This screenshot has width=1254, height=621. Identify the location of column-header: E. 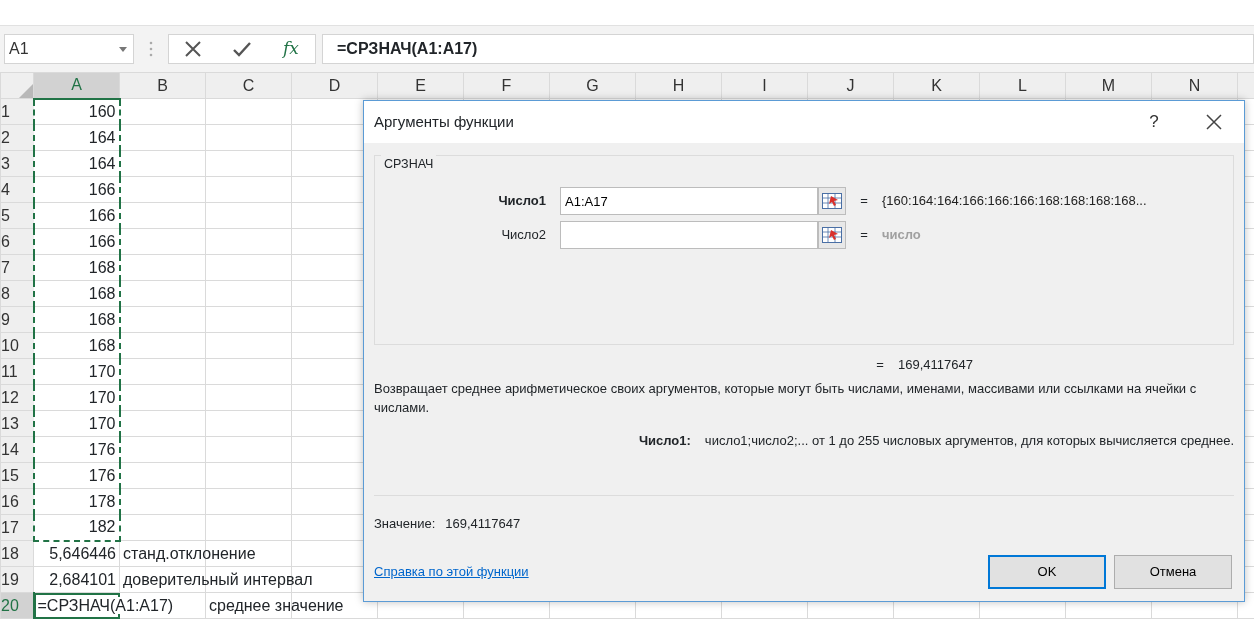
(420, 85).